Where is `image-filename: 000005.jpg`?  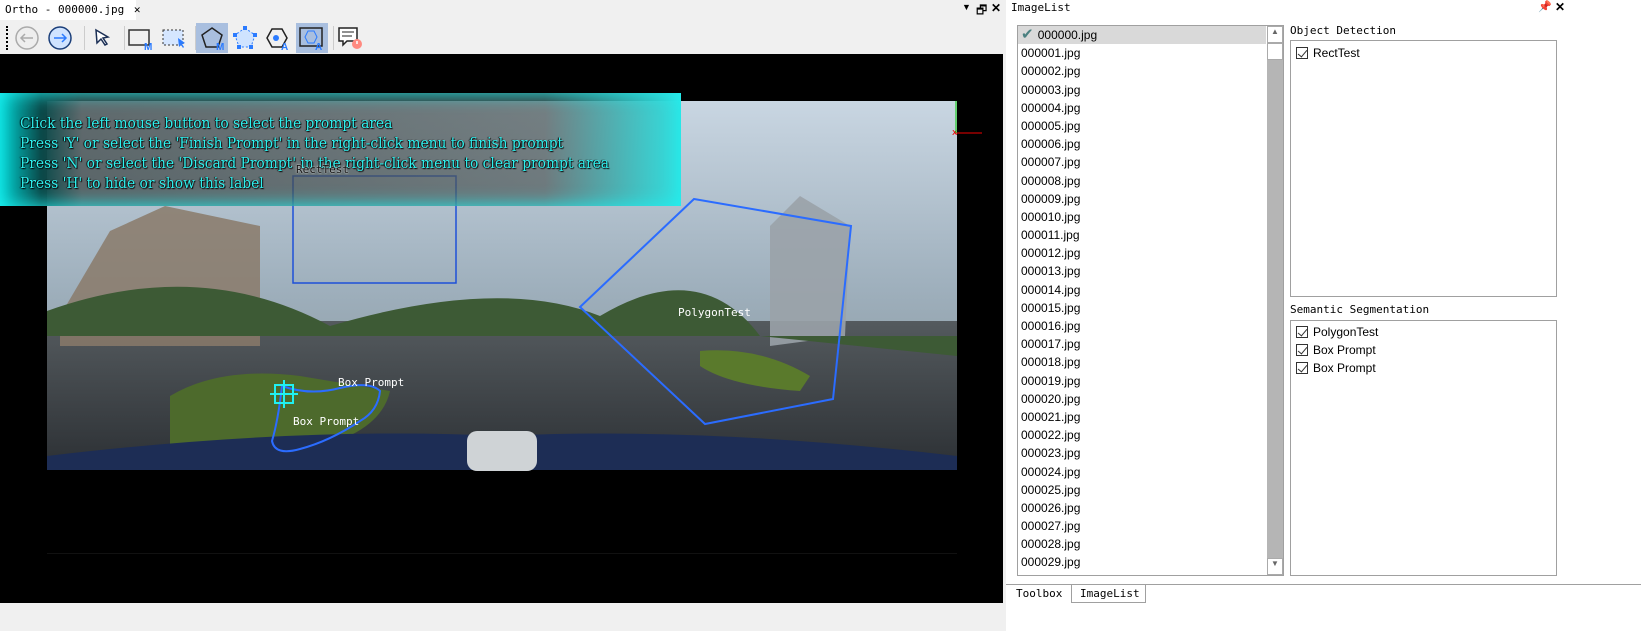 image-filename: 000005.jpg is located at coordinates (1051, 125).